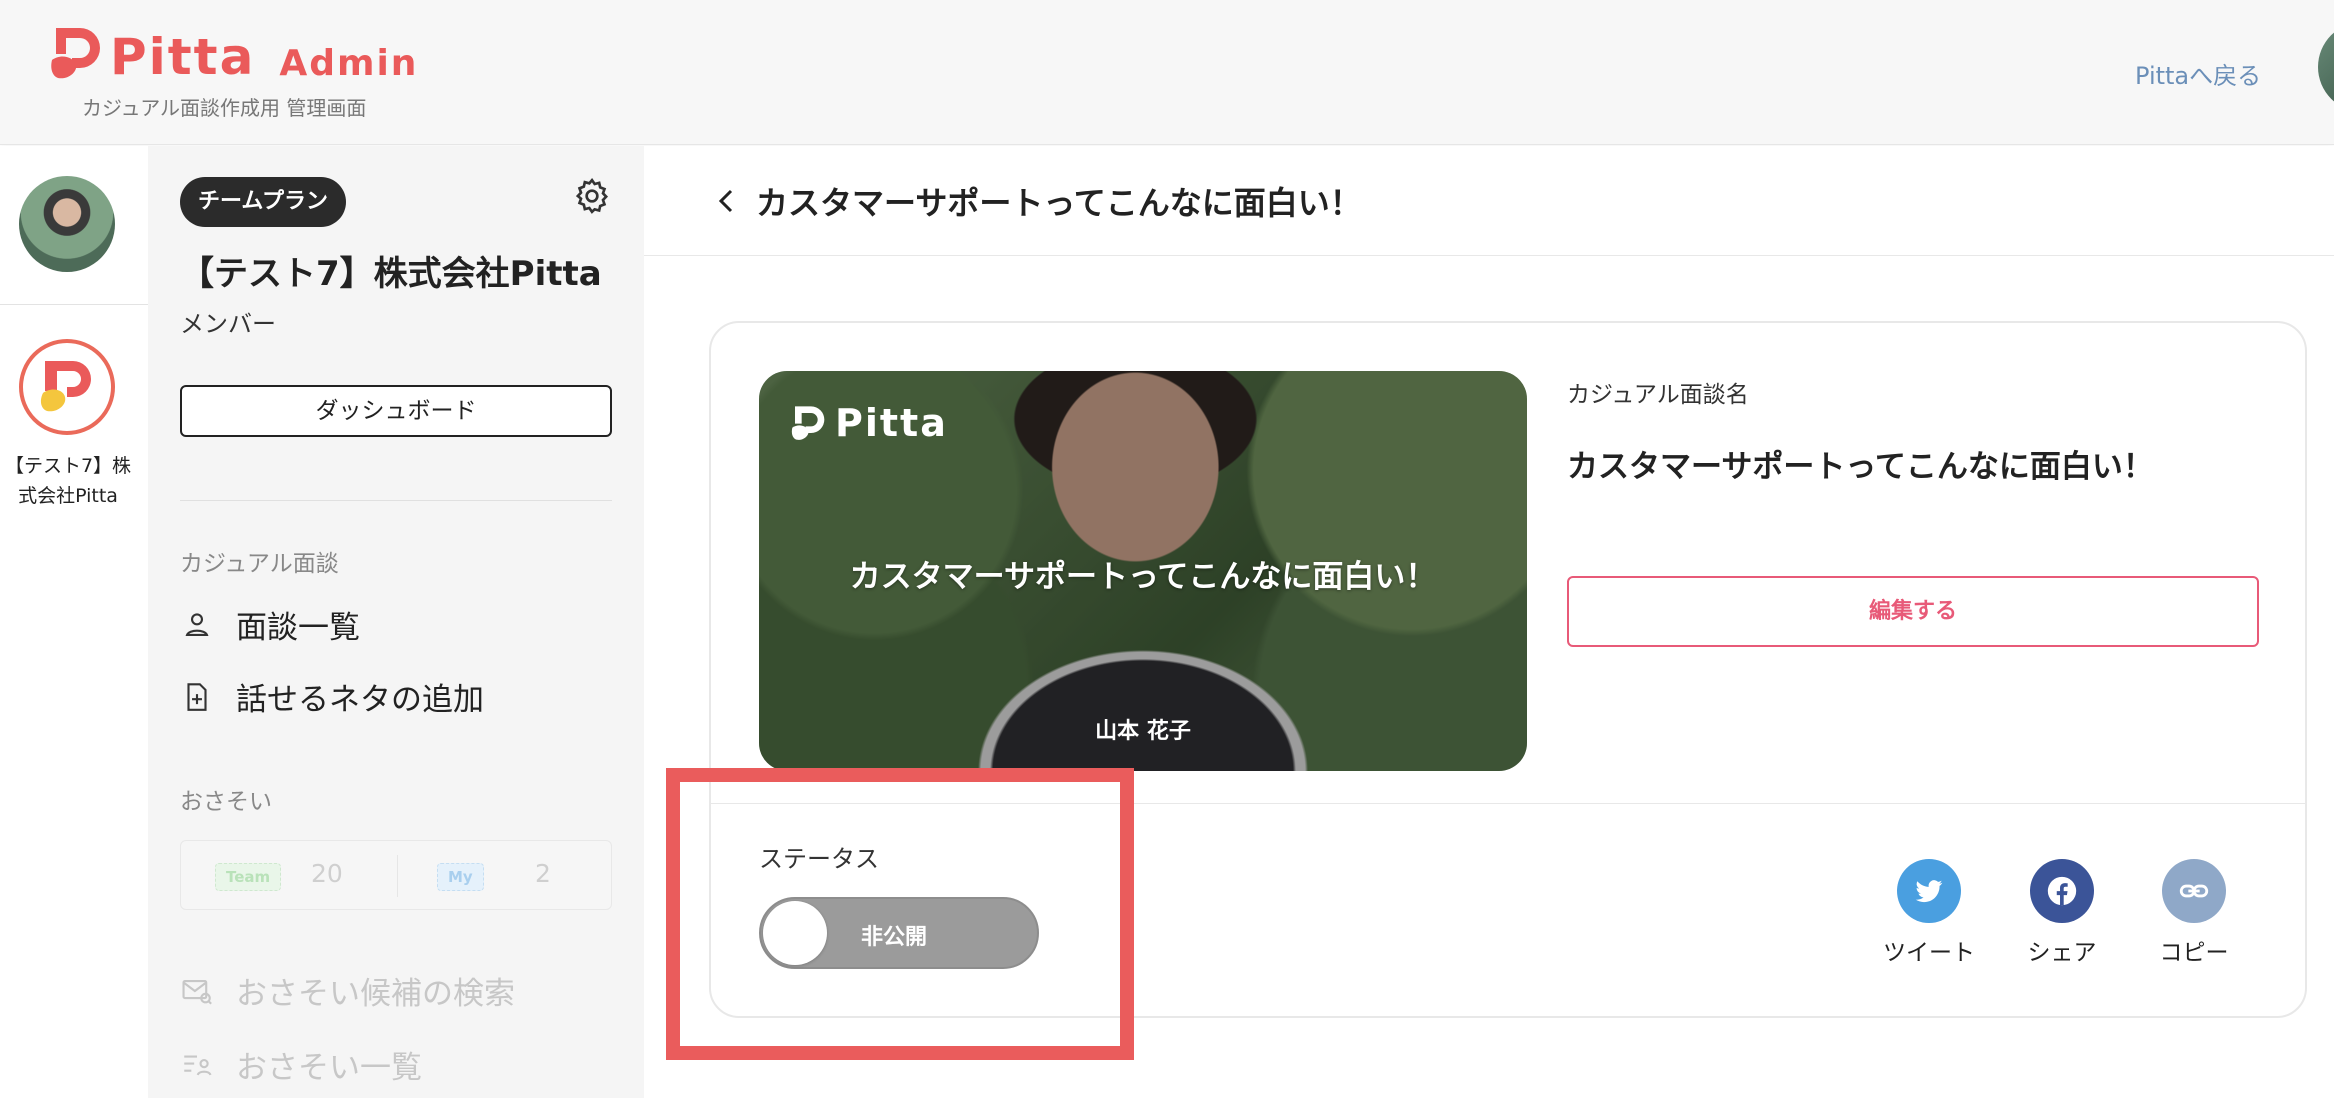 This screenshot has width=2334, height=1098. What do you see at coordinates (197, 697) in the screenshot?
I see `file-add-icon` at bounding box center [197, 697].